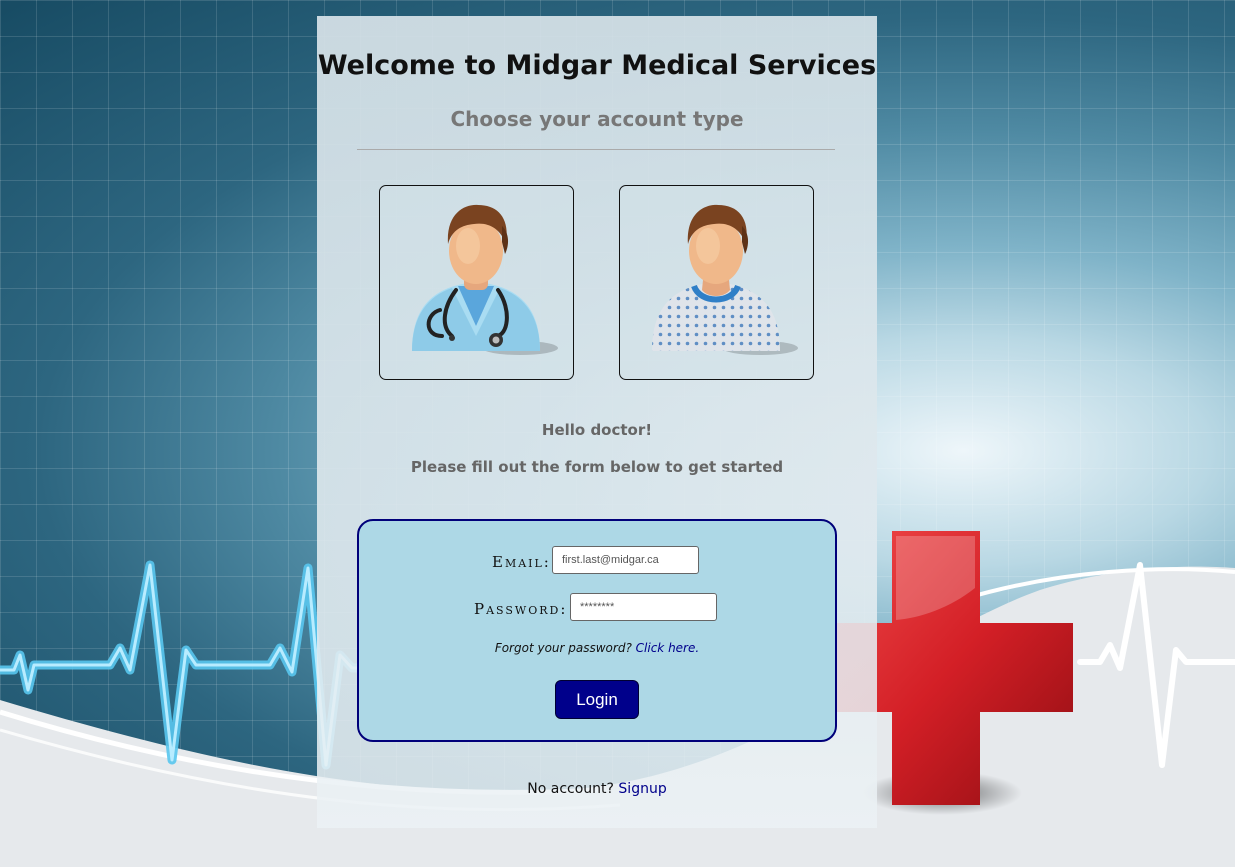  I want to click on signup-line: No account? Signup, so click(597, 789).